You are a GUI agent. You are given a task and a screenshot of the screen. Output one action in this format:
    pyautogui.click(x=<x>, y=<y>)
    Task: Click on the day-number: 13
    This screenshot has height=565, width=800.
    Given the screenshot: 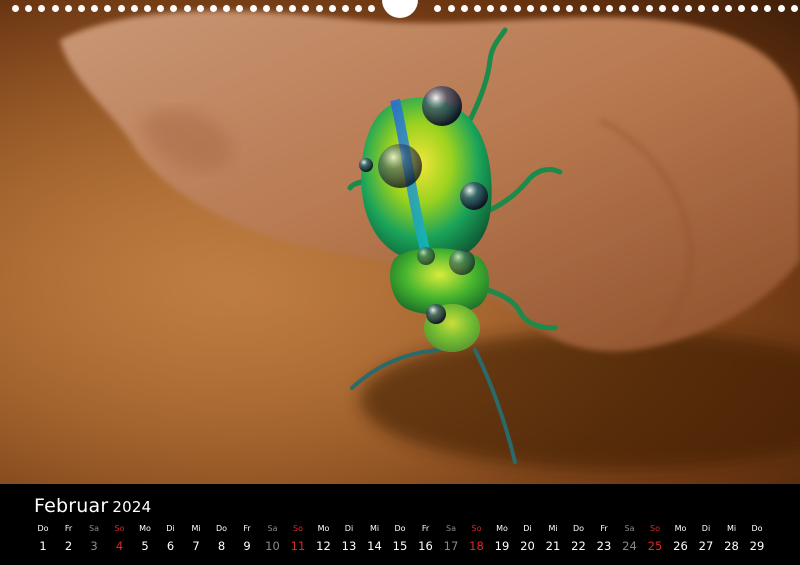 What is the action you would take?
    pyautogui.click(x=349, y=546)
    